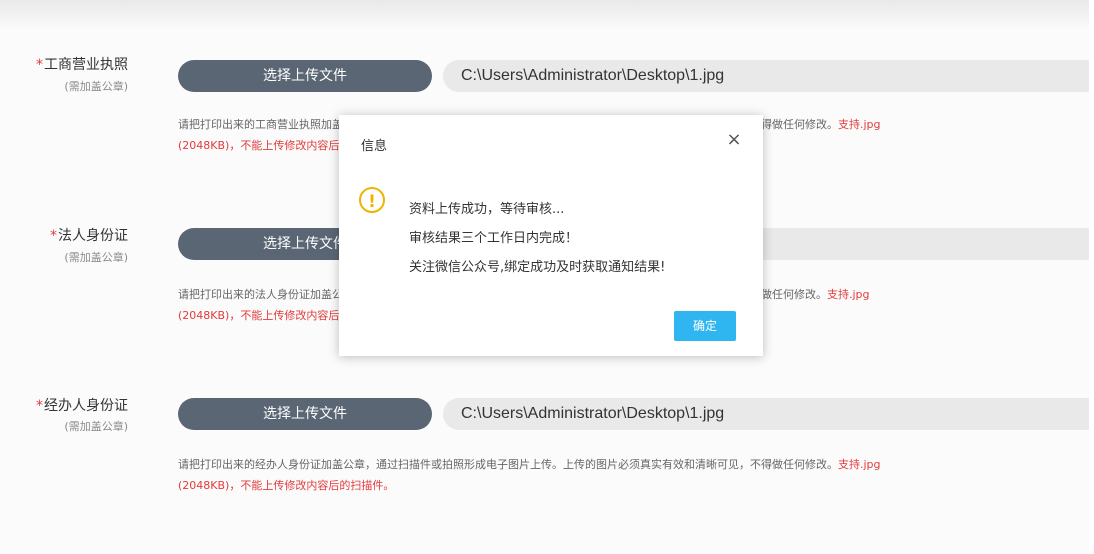 The height and width of the screenshot is (554, 1094). Describe the element at coordinates (86, 406) in the screenshot. I see `field-label-text: 经办人身份证` at that location.